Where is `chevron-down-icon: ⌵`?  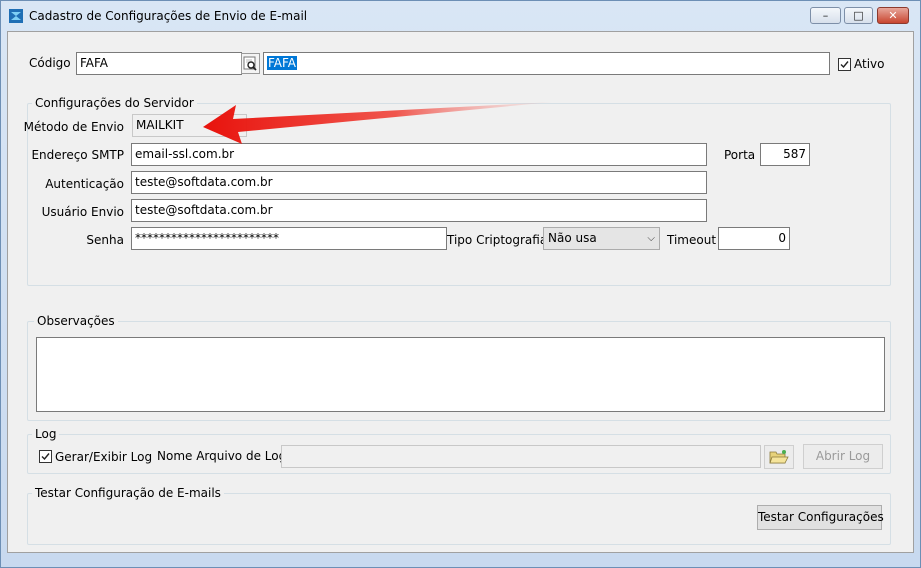
chevron-down-icon: ⌵ is located at coordinates (651, 238).